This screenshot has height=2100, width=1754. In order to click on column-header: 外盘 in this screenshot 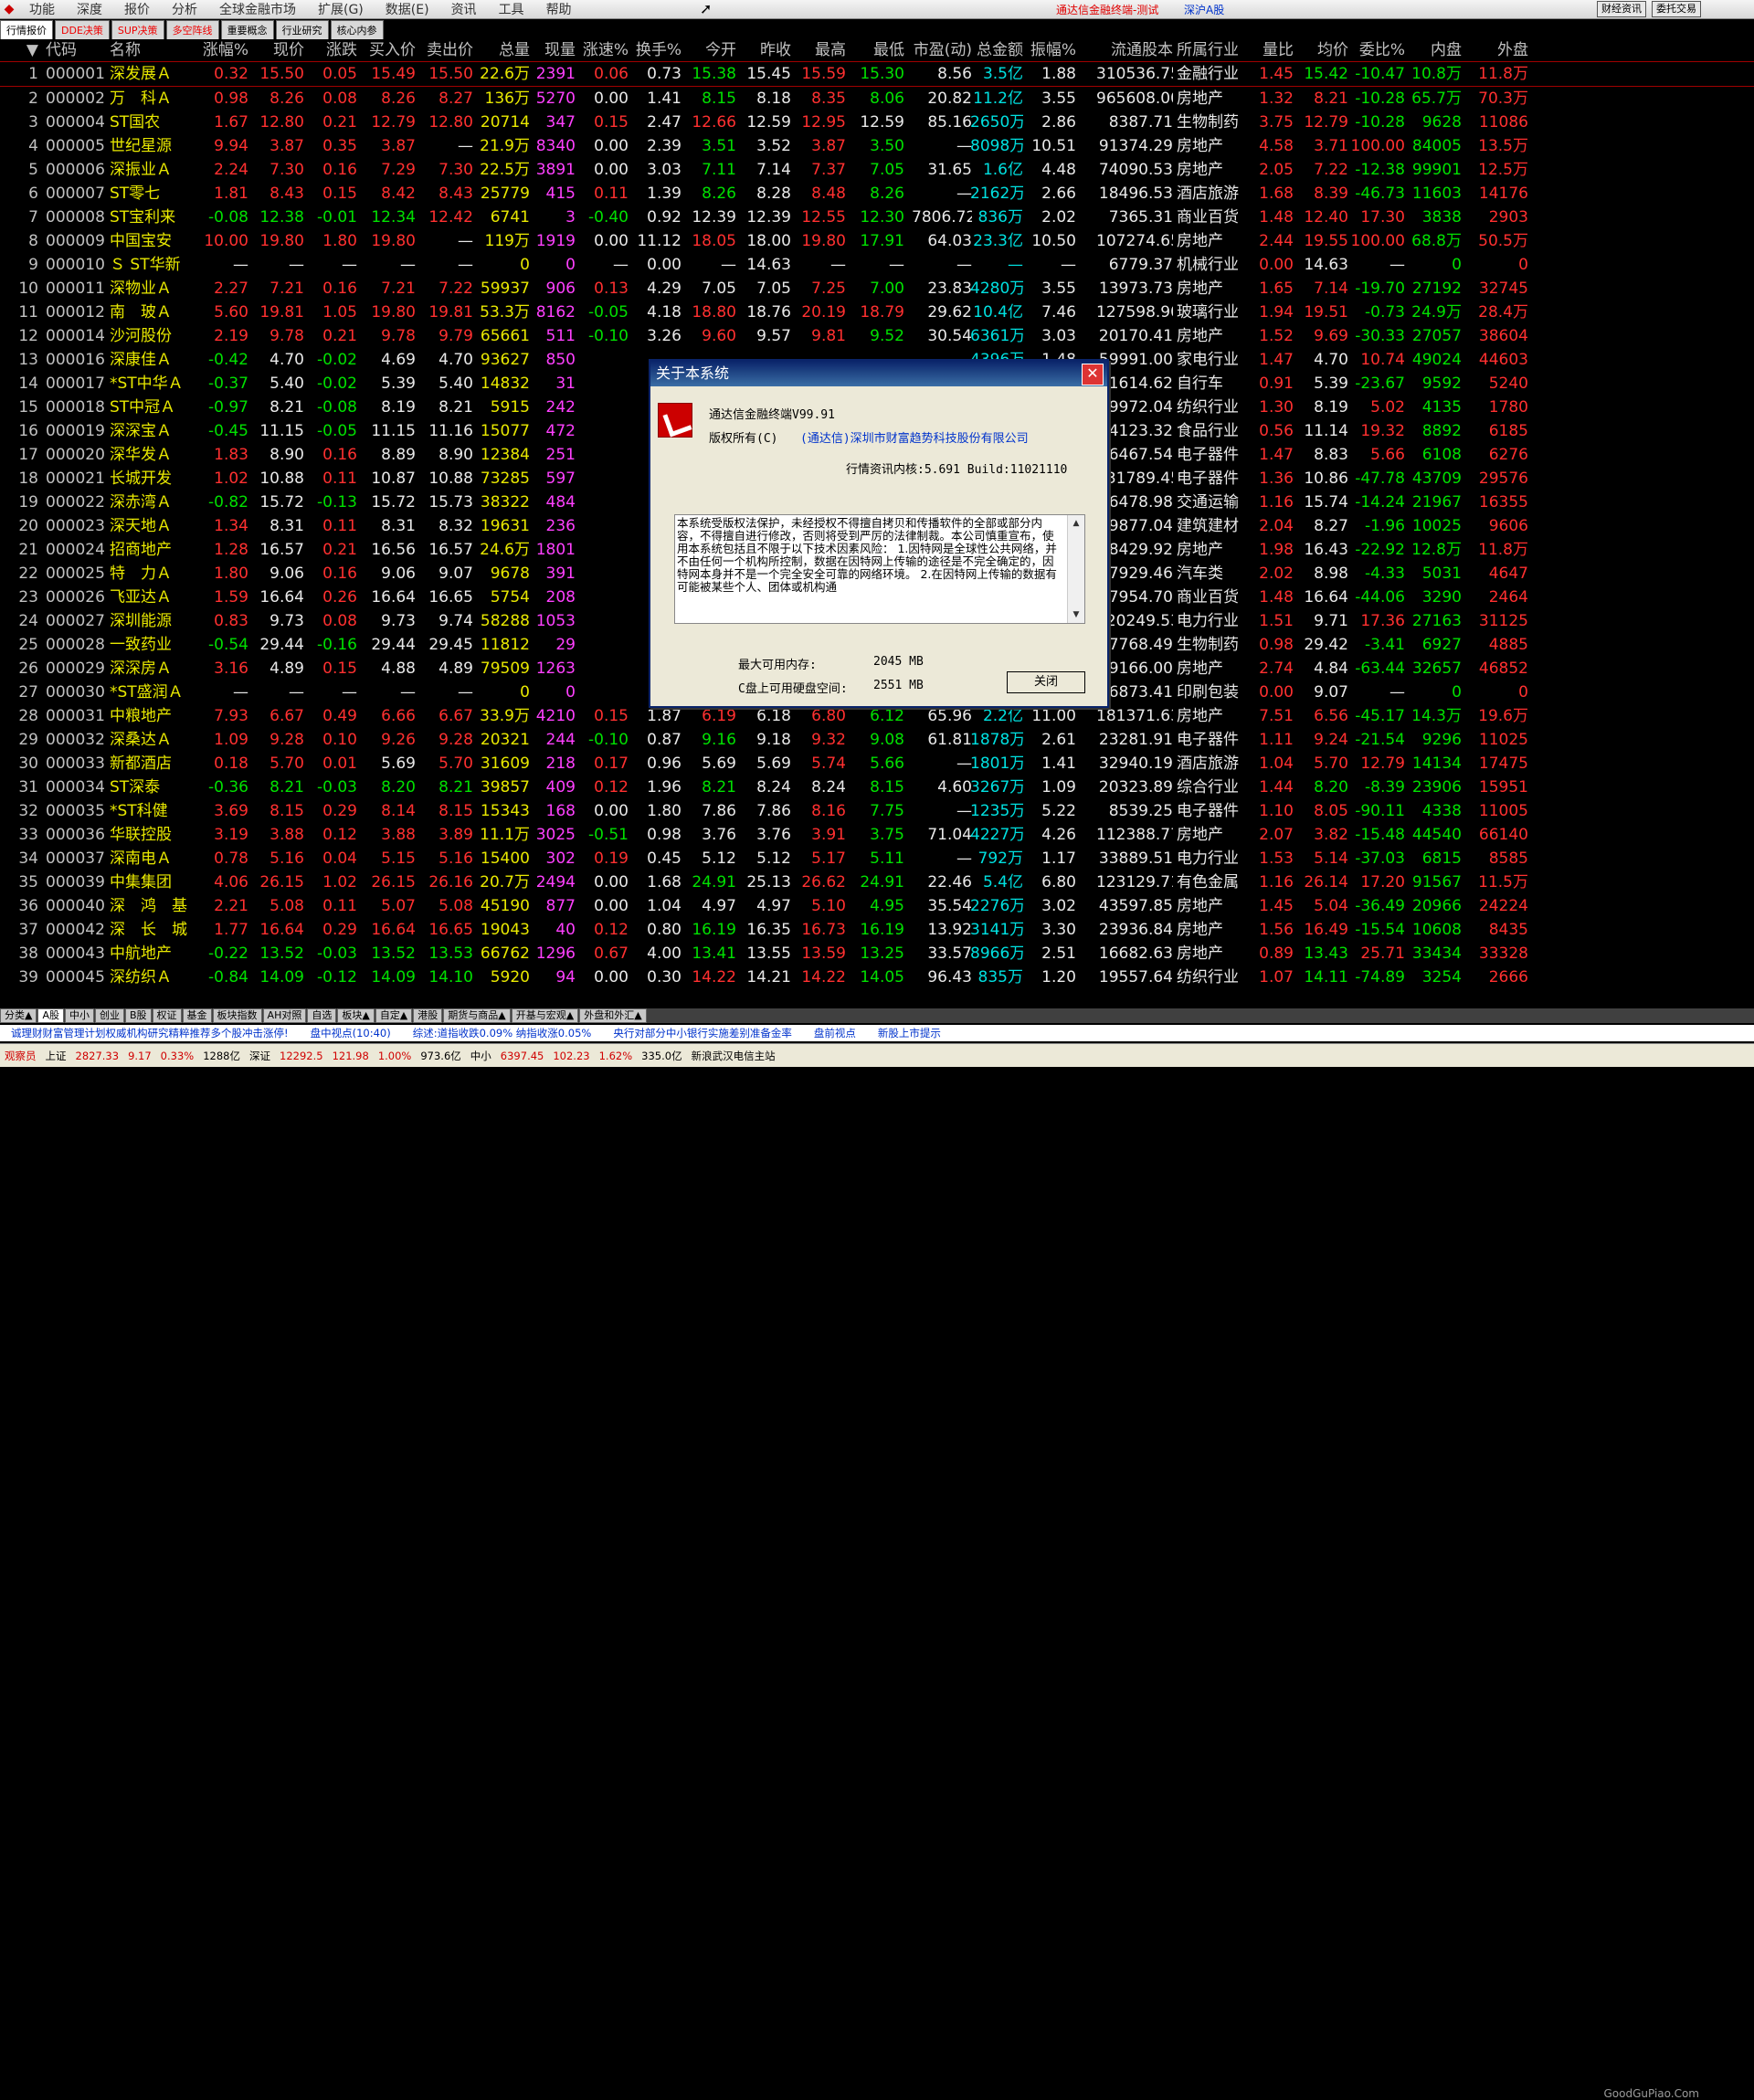, I will do `click(1497, 50)`.